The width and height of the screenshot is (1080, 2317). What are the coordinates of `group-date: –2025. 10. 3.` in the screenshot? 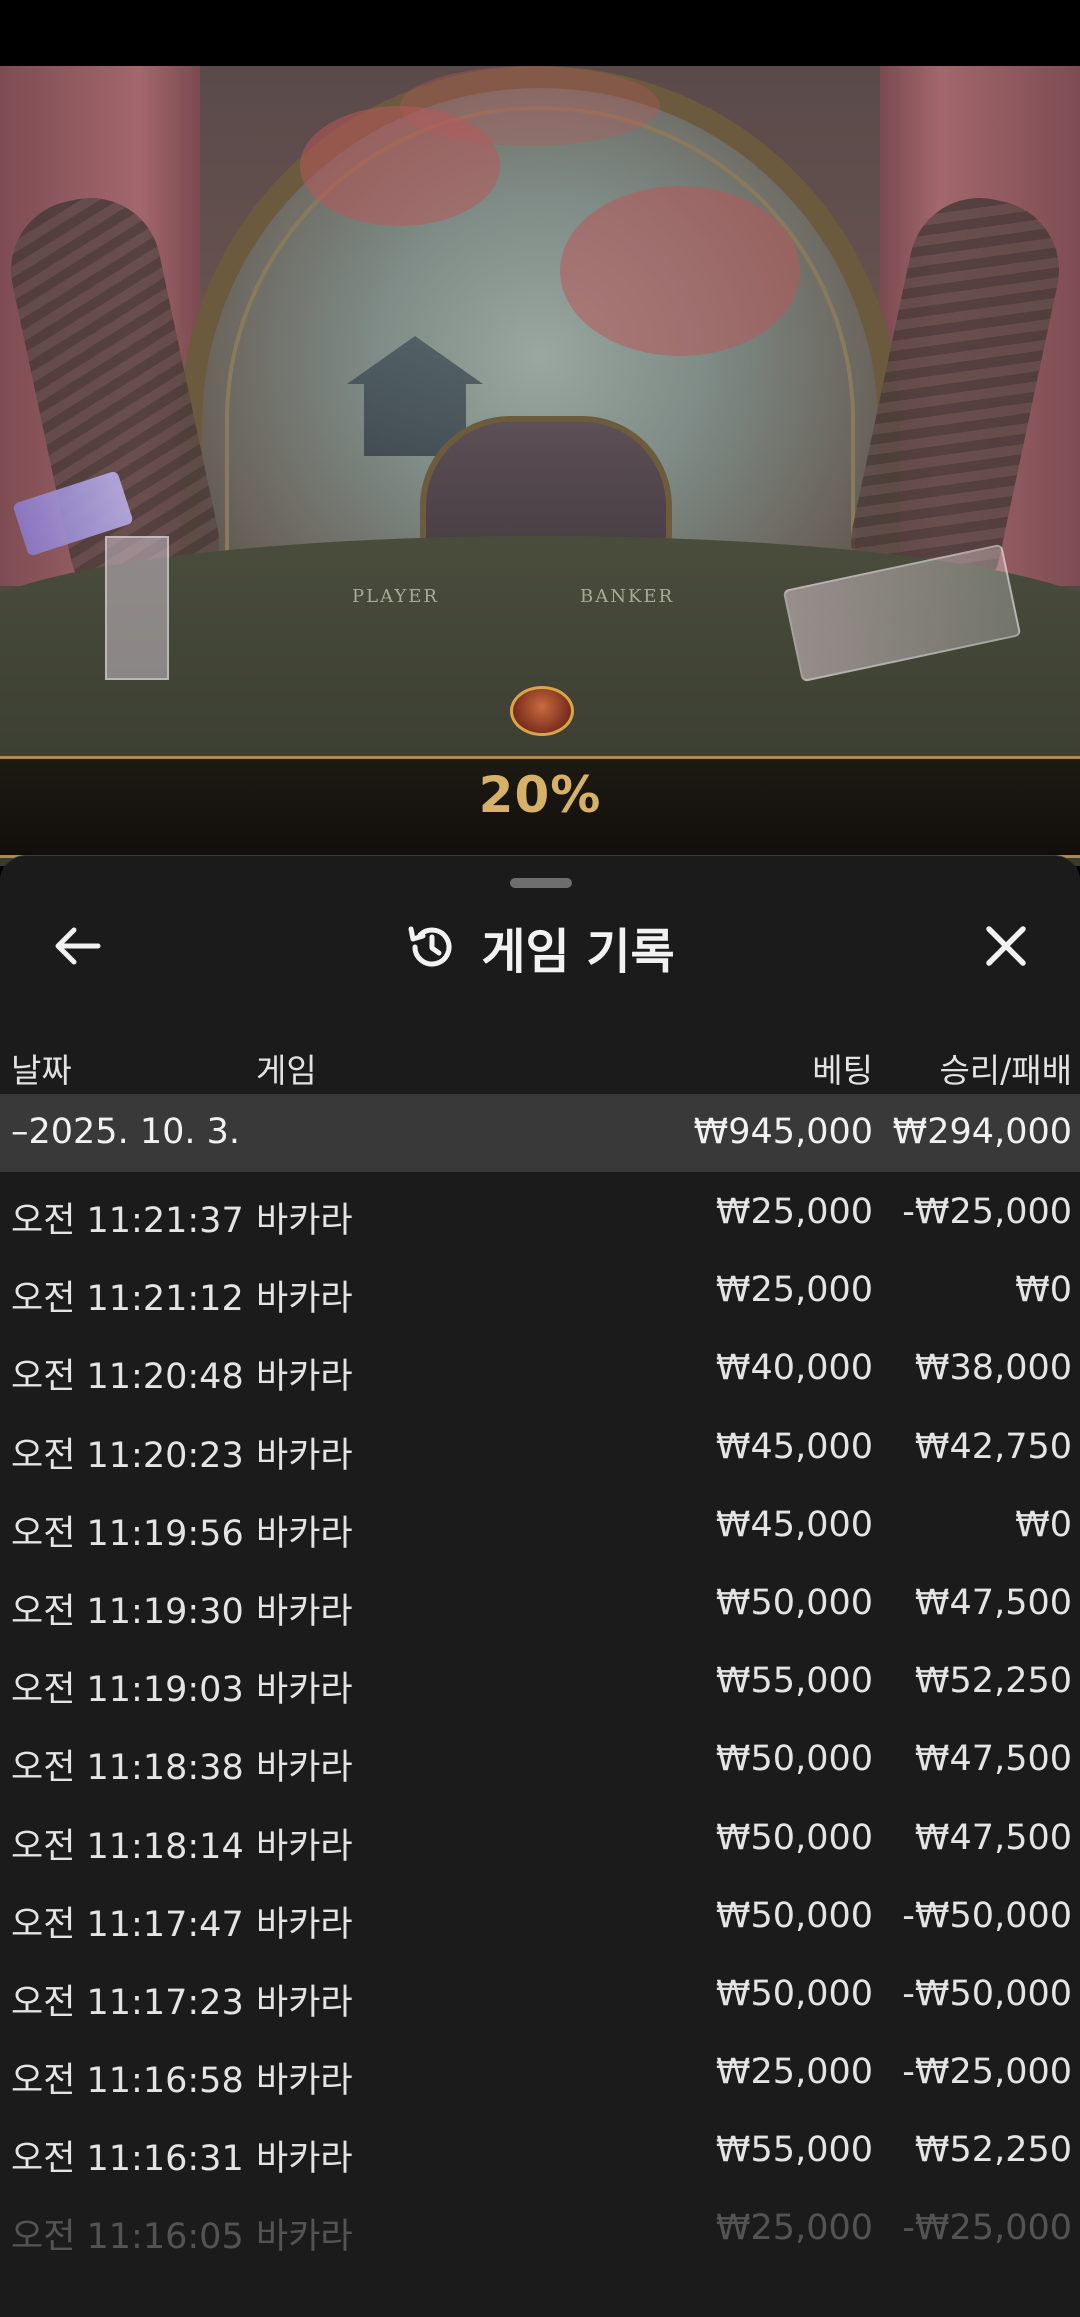 It's located at (126, 1132).